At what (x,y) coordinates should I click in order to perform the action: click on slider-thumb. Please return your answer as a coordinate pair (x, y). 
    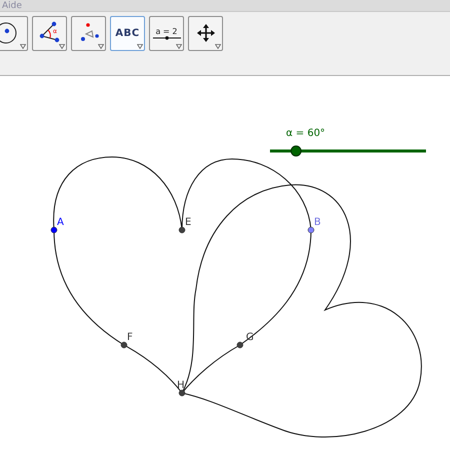
    Looking at the image, I should click on (296, 151).